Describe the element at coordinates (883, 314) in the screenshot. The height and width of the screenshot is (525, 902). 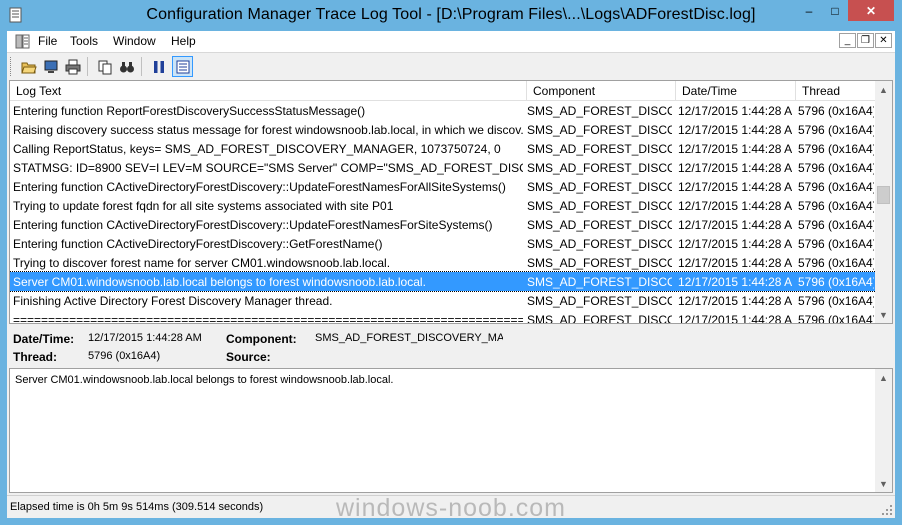
I see `scroll-down-arrow: ▼` at that location.